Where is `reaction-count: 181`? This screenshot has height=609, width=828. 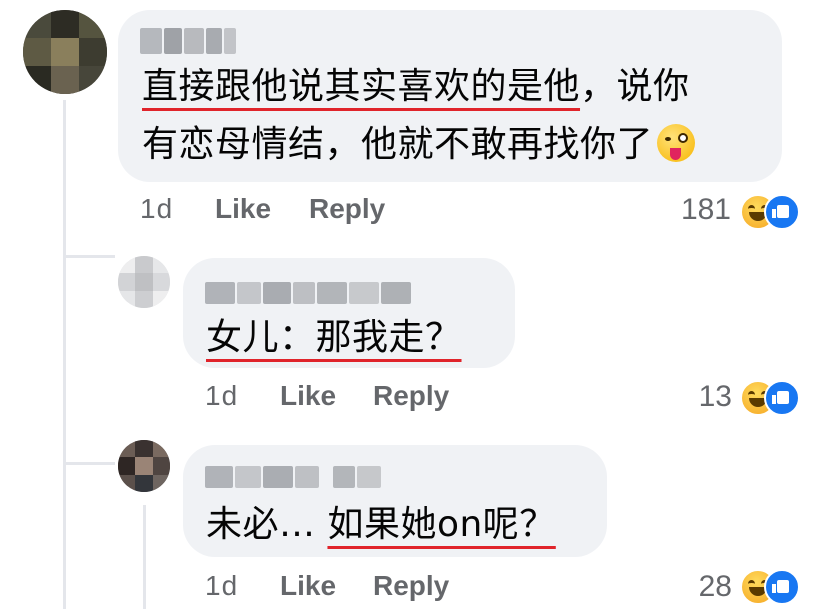
reaction-count: 181 is located at coordinates (698, 210).